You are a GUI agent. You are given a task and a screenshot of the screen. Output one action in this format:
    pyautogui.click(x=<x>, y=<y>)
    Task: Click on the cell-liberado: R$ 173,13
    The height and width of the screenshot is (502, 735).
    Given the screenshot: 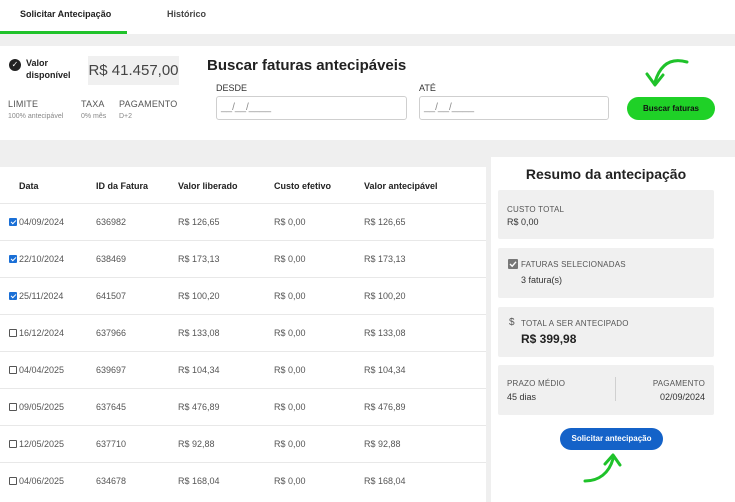 What is the action you would take?
    pyautogui.click(x=199, y=259)
    